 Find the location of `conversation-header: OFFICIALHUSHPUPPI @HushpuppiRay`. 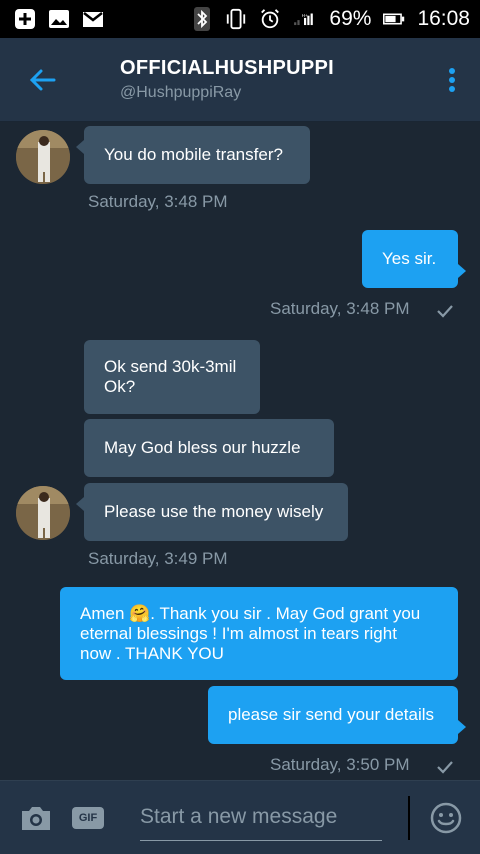

conversation-header: OFFICIALHUSHPUPPI @HushpuppiRay is located at coordinates (240, 80).